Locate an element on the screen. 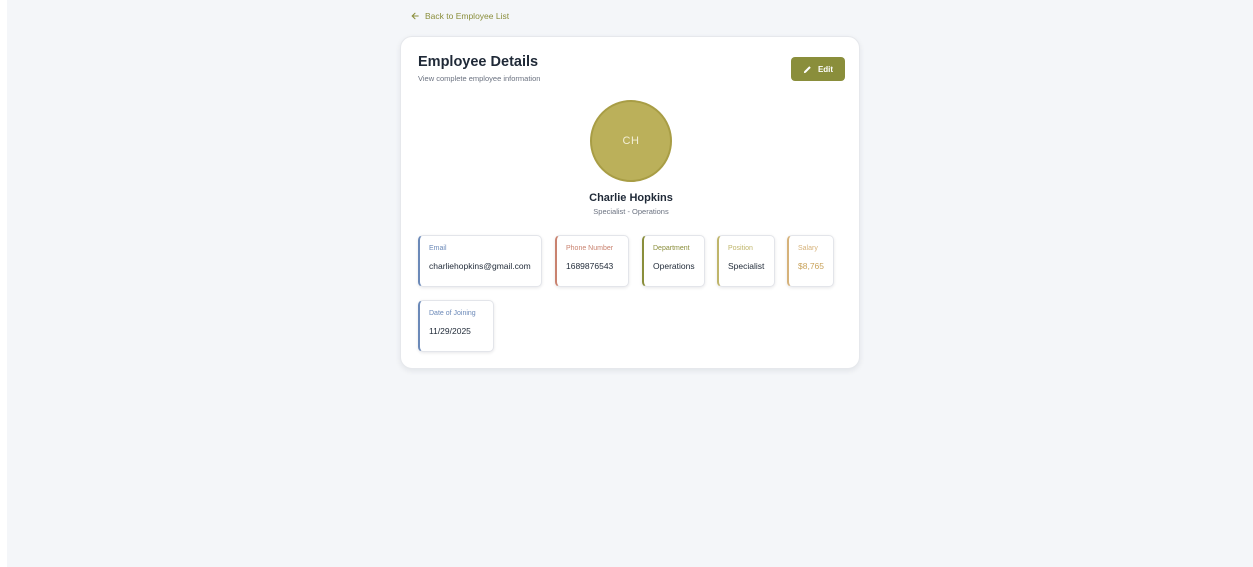 The width and height of the screenshot is (1253, 567). phone-value: 1689876543 is located at coordinates (590, 266).